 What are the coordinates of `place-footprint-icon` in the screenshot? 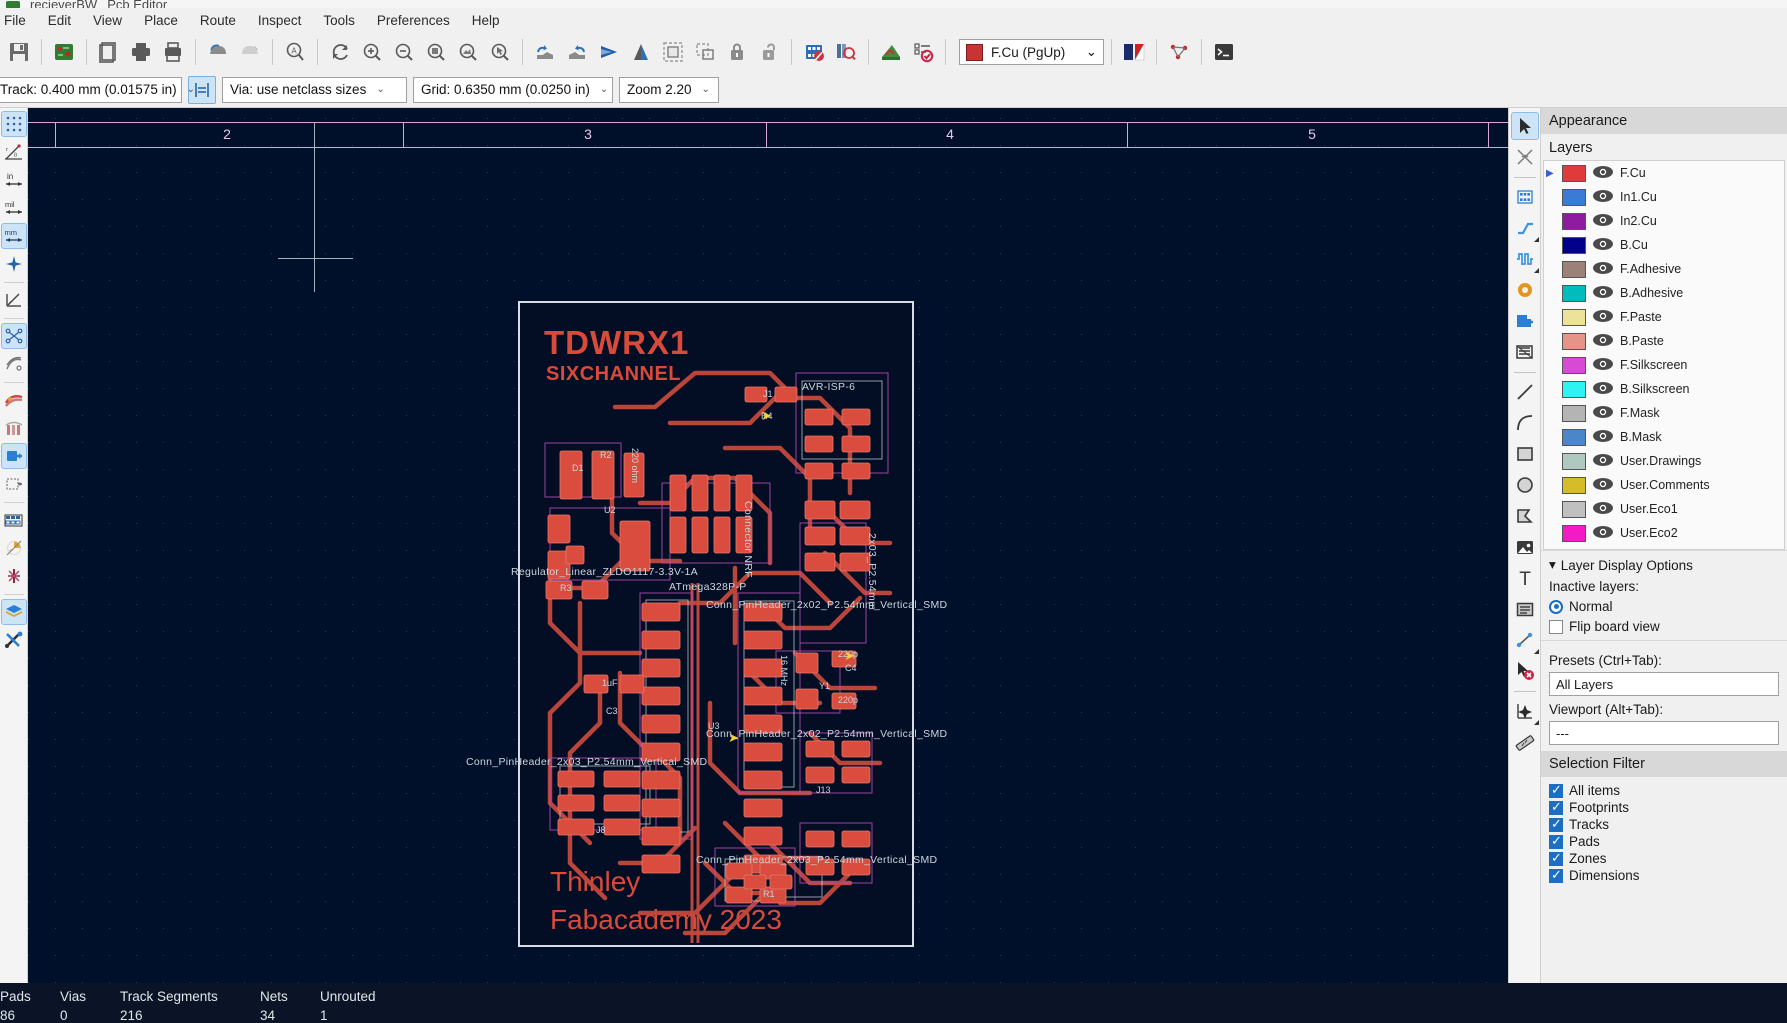 It's located at (1525, 197).